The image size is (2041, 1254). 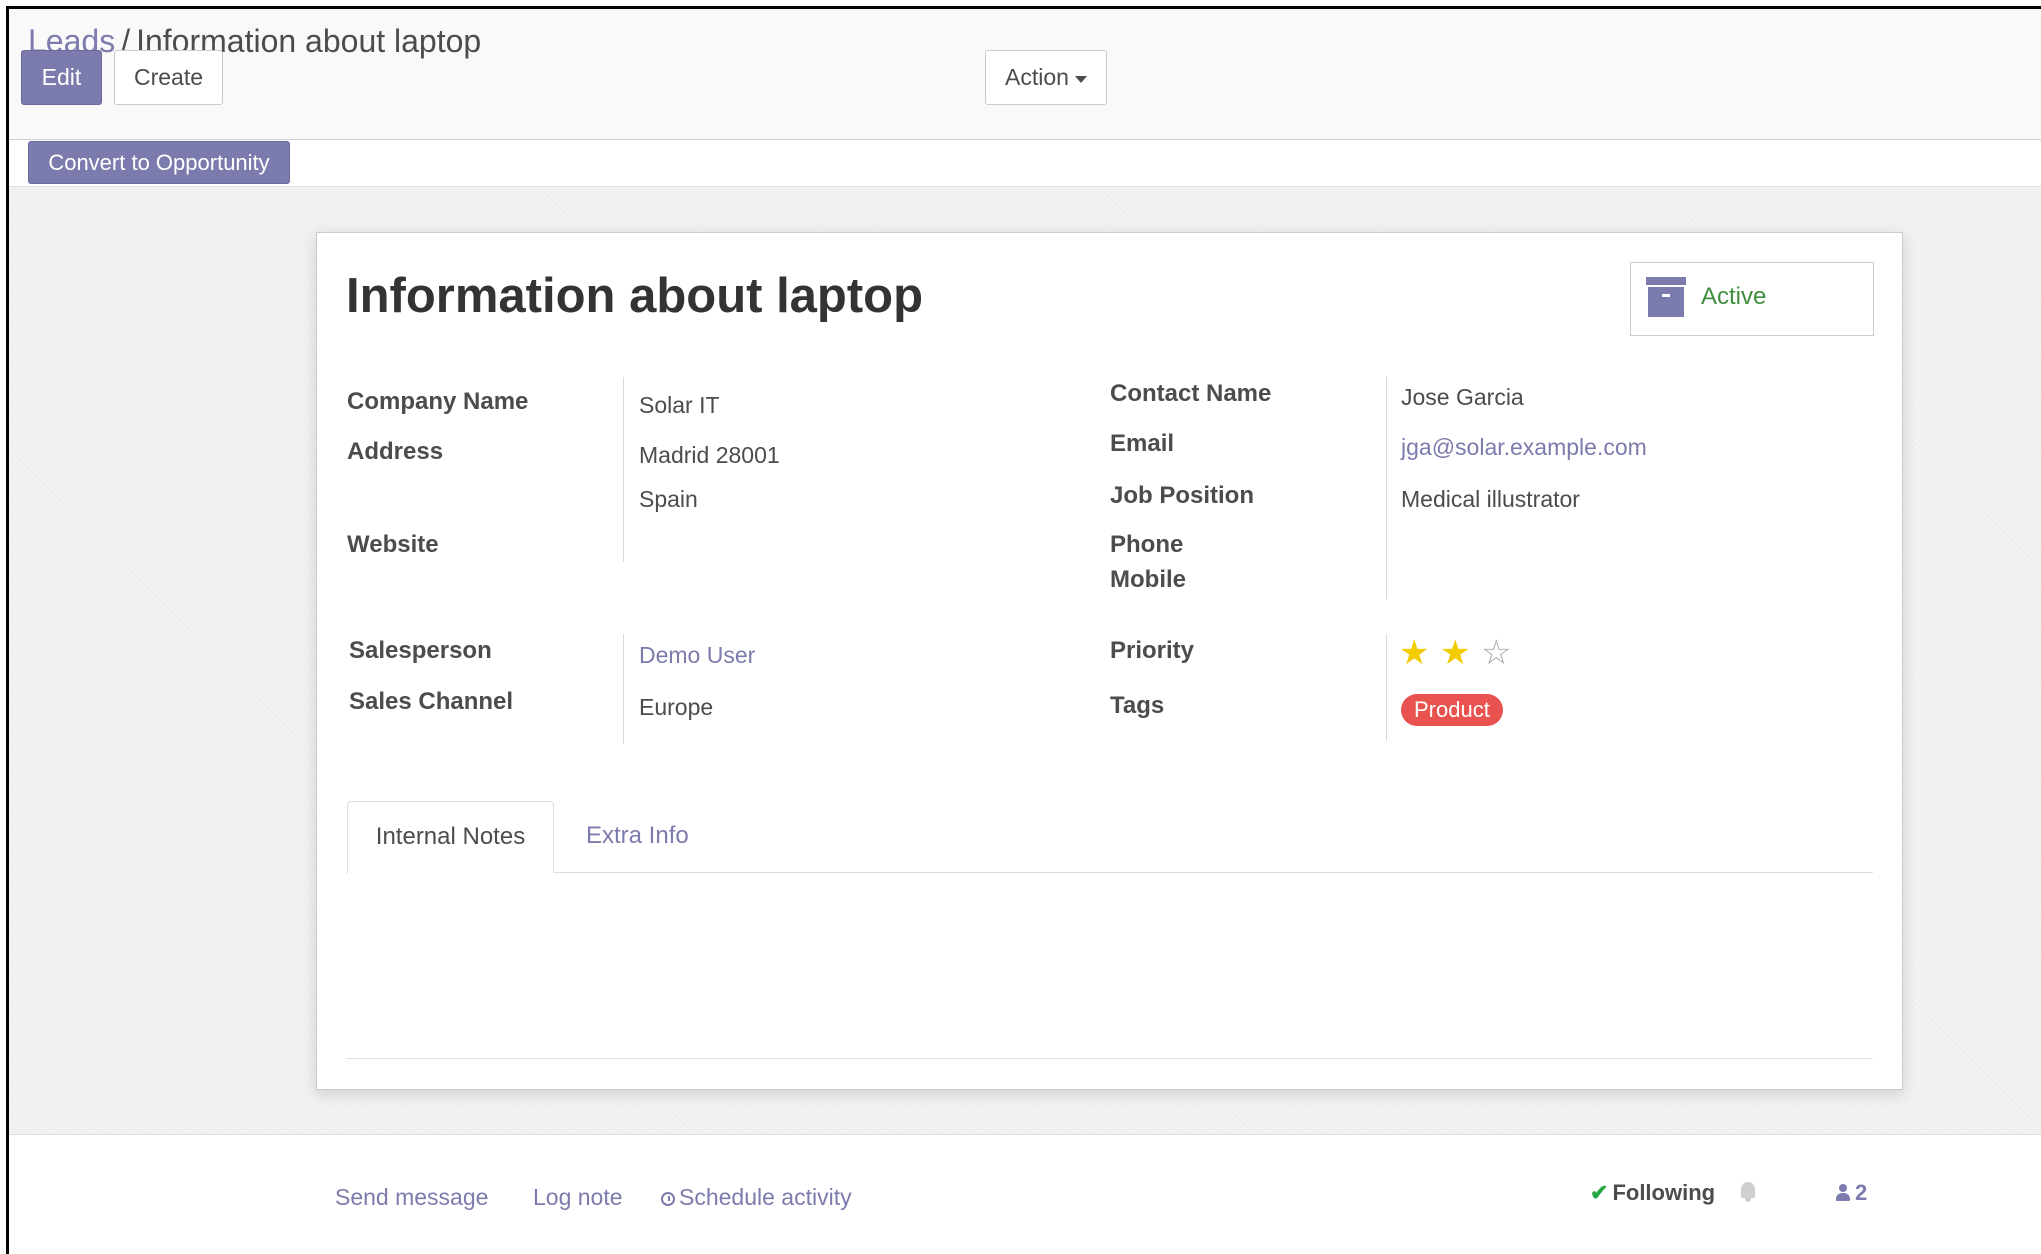 I want to click on contact-name-label: Contact Name, so click(x=1191, y=393).